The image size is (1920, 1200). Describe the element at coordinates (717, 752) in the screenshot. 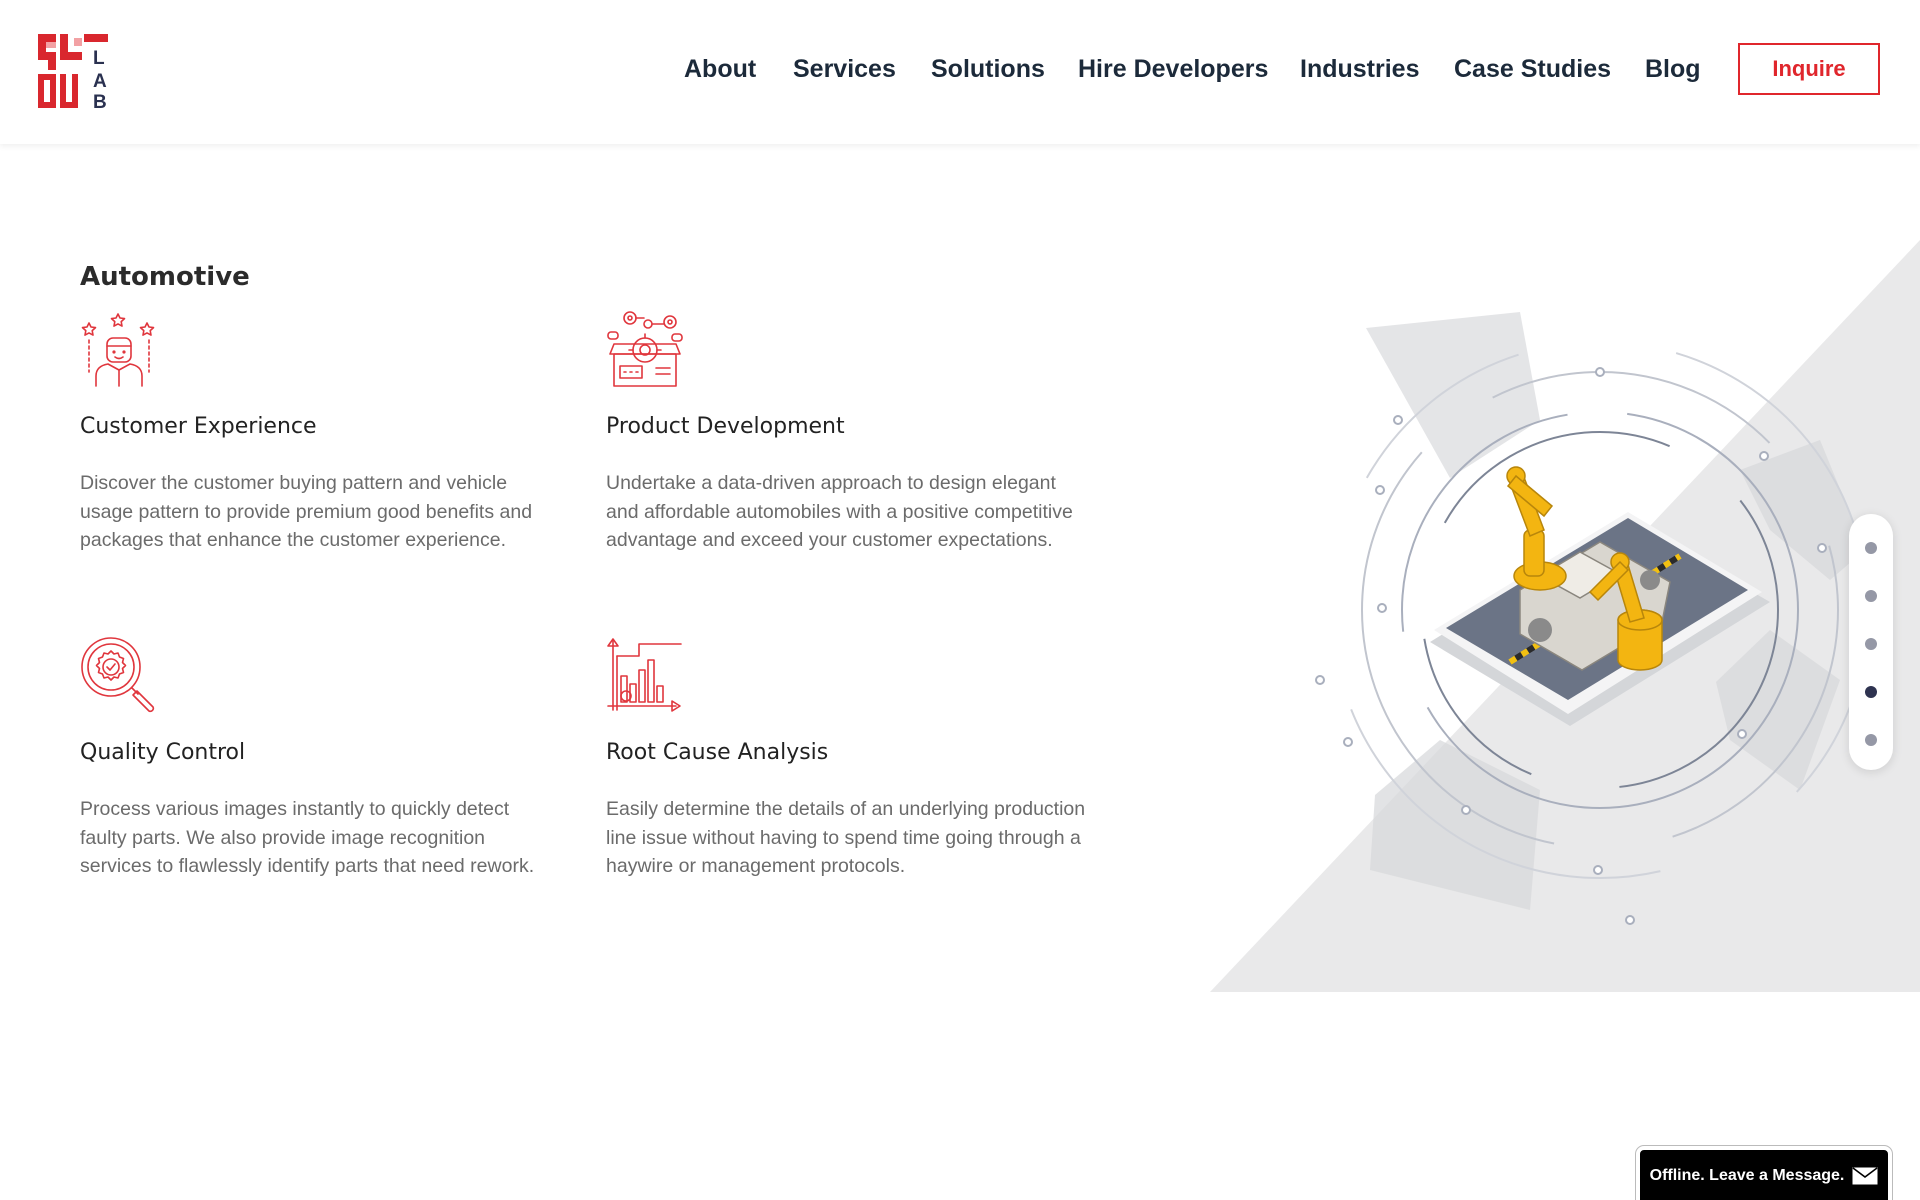

I see `feature-title: Root Cause Analysis` at that location.